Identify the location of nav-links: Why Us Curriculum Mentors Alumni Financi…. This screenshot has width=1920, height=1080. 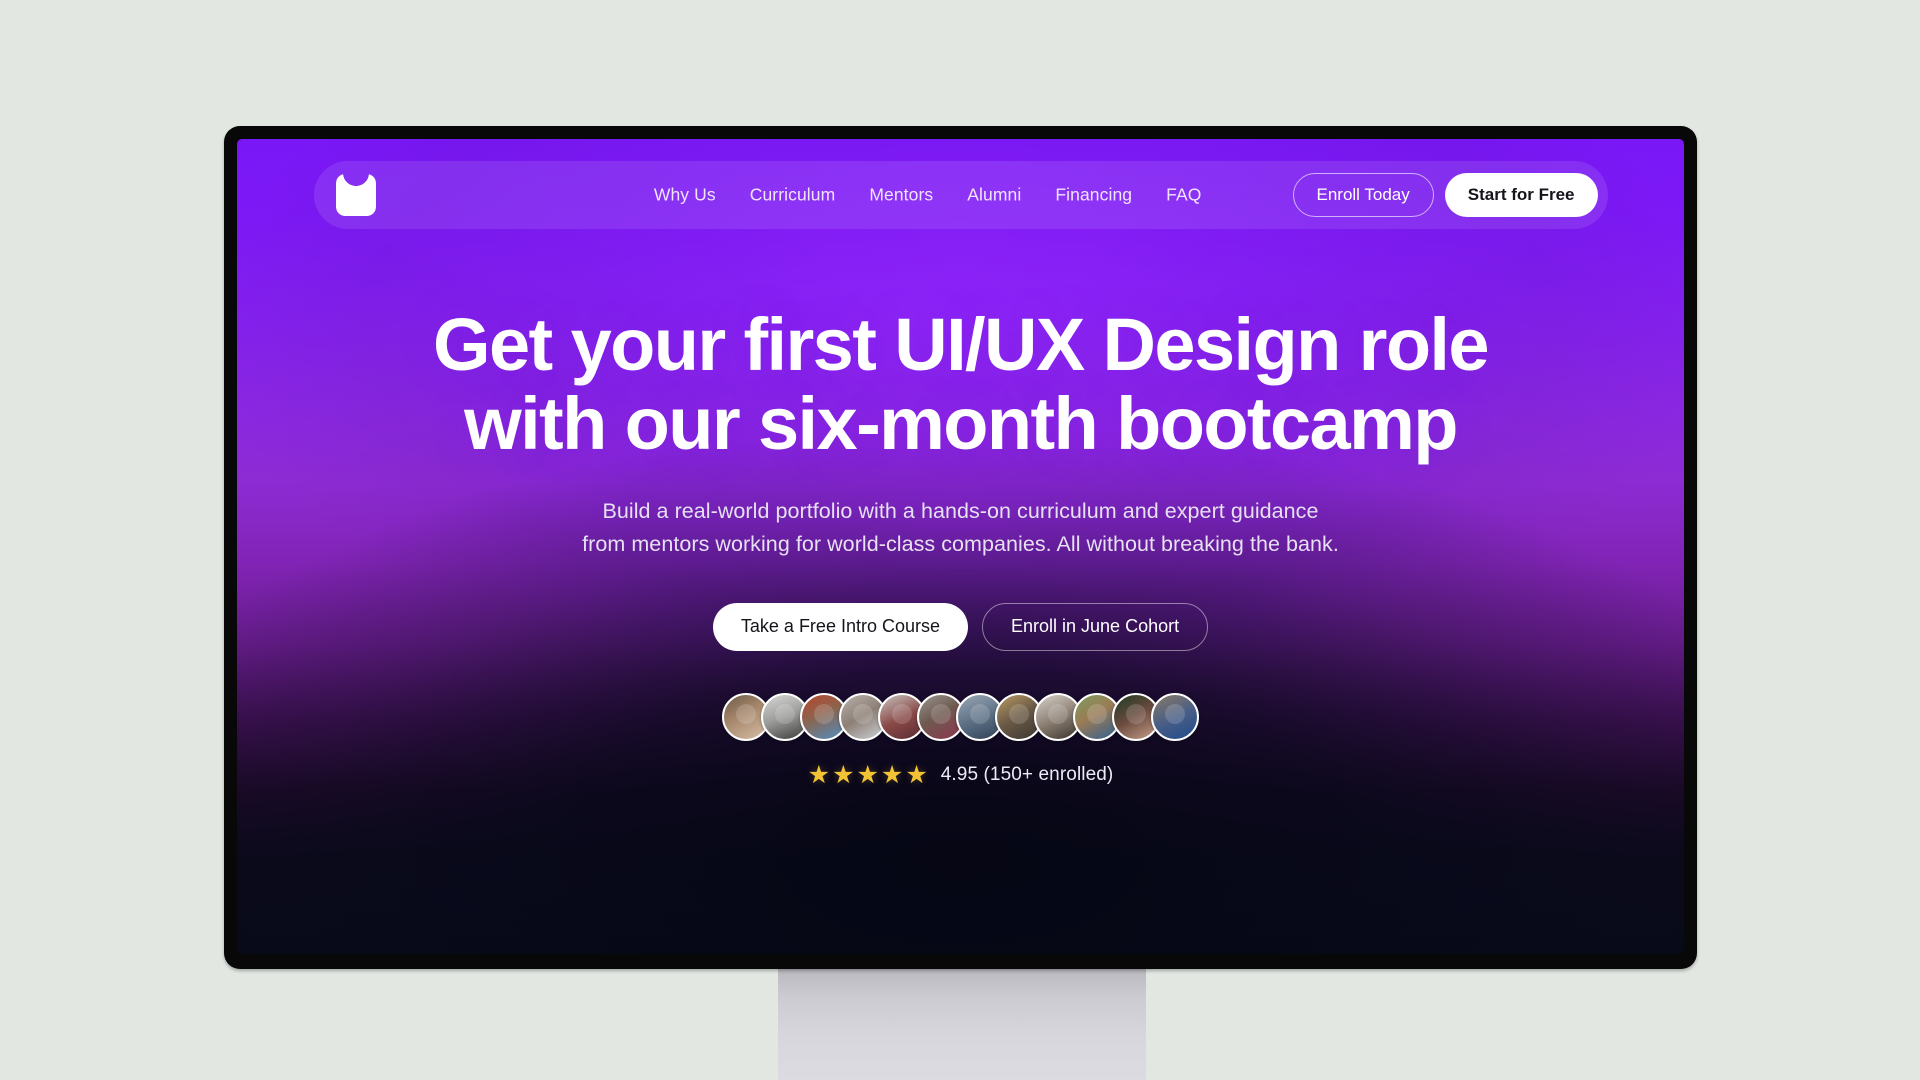
(928, 195).